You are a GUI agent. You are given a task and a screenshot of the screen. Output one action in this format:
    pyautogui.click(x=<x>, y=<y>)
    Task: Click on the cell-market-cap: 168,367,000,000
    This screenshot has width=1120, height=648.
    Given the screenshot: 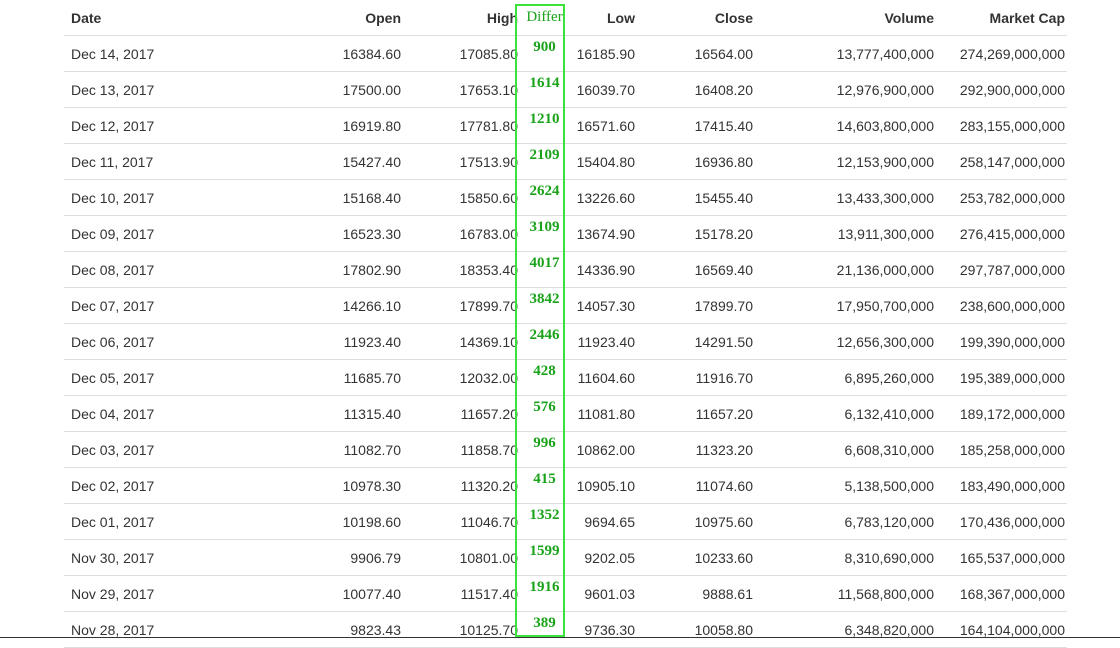 What is the action you would take?
    pyautogui.click(x=1001, y=593)
    